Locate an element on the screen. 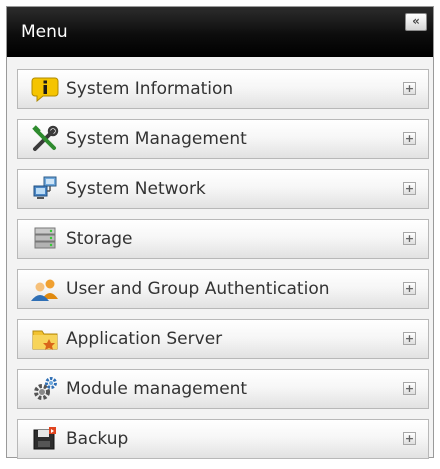  menu-title: Menu is located at coordinates (44, 32).